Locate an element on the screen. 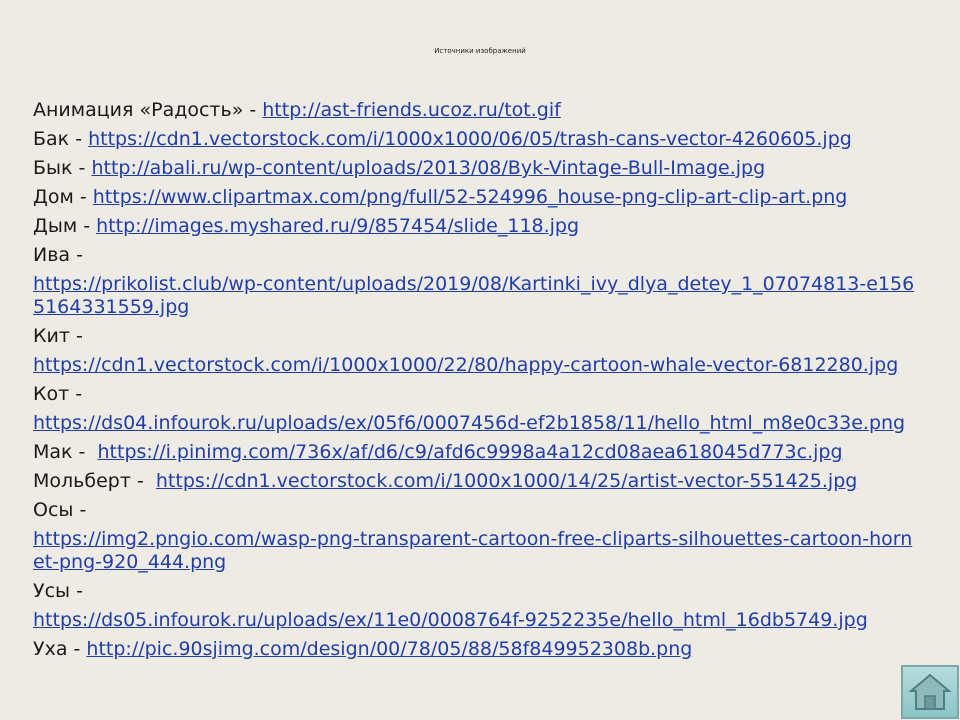 This screenshot has height=720, width=960. source-name: Усы is located at coordinates (52, 591).